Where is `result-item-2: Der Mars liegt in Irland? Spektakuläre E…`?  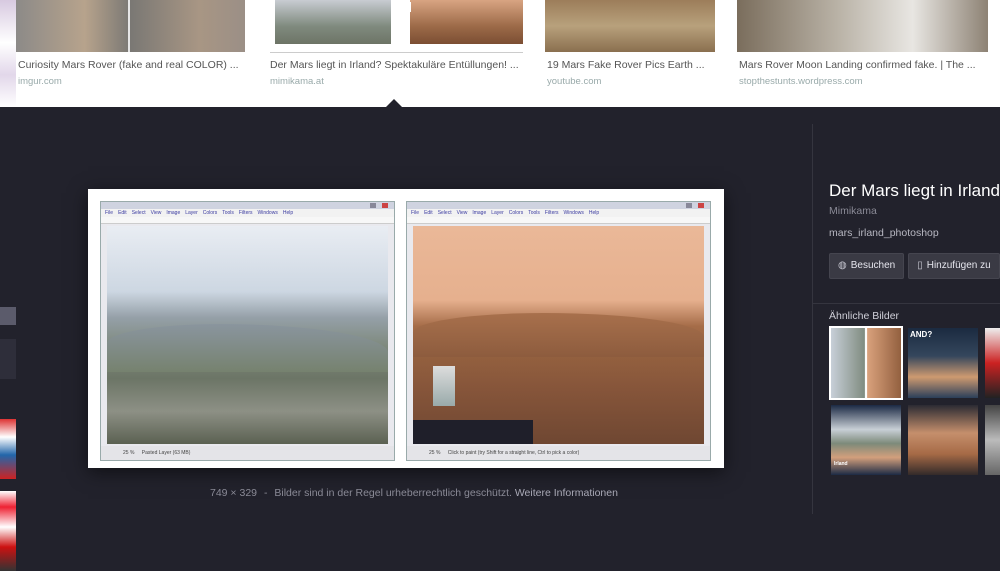 result-item-2: Der Mars liegt in Irland? Spektakuläre E… is located at coordinates (396, 79).